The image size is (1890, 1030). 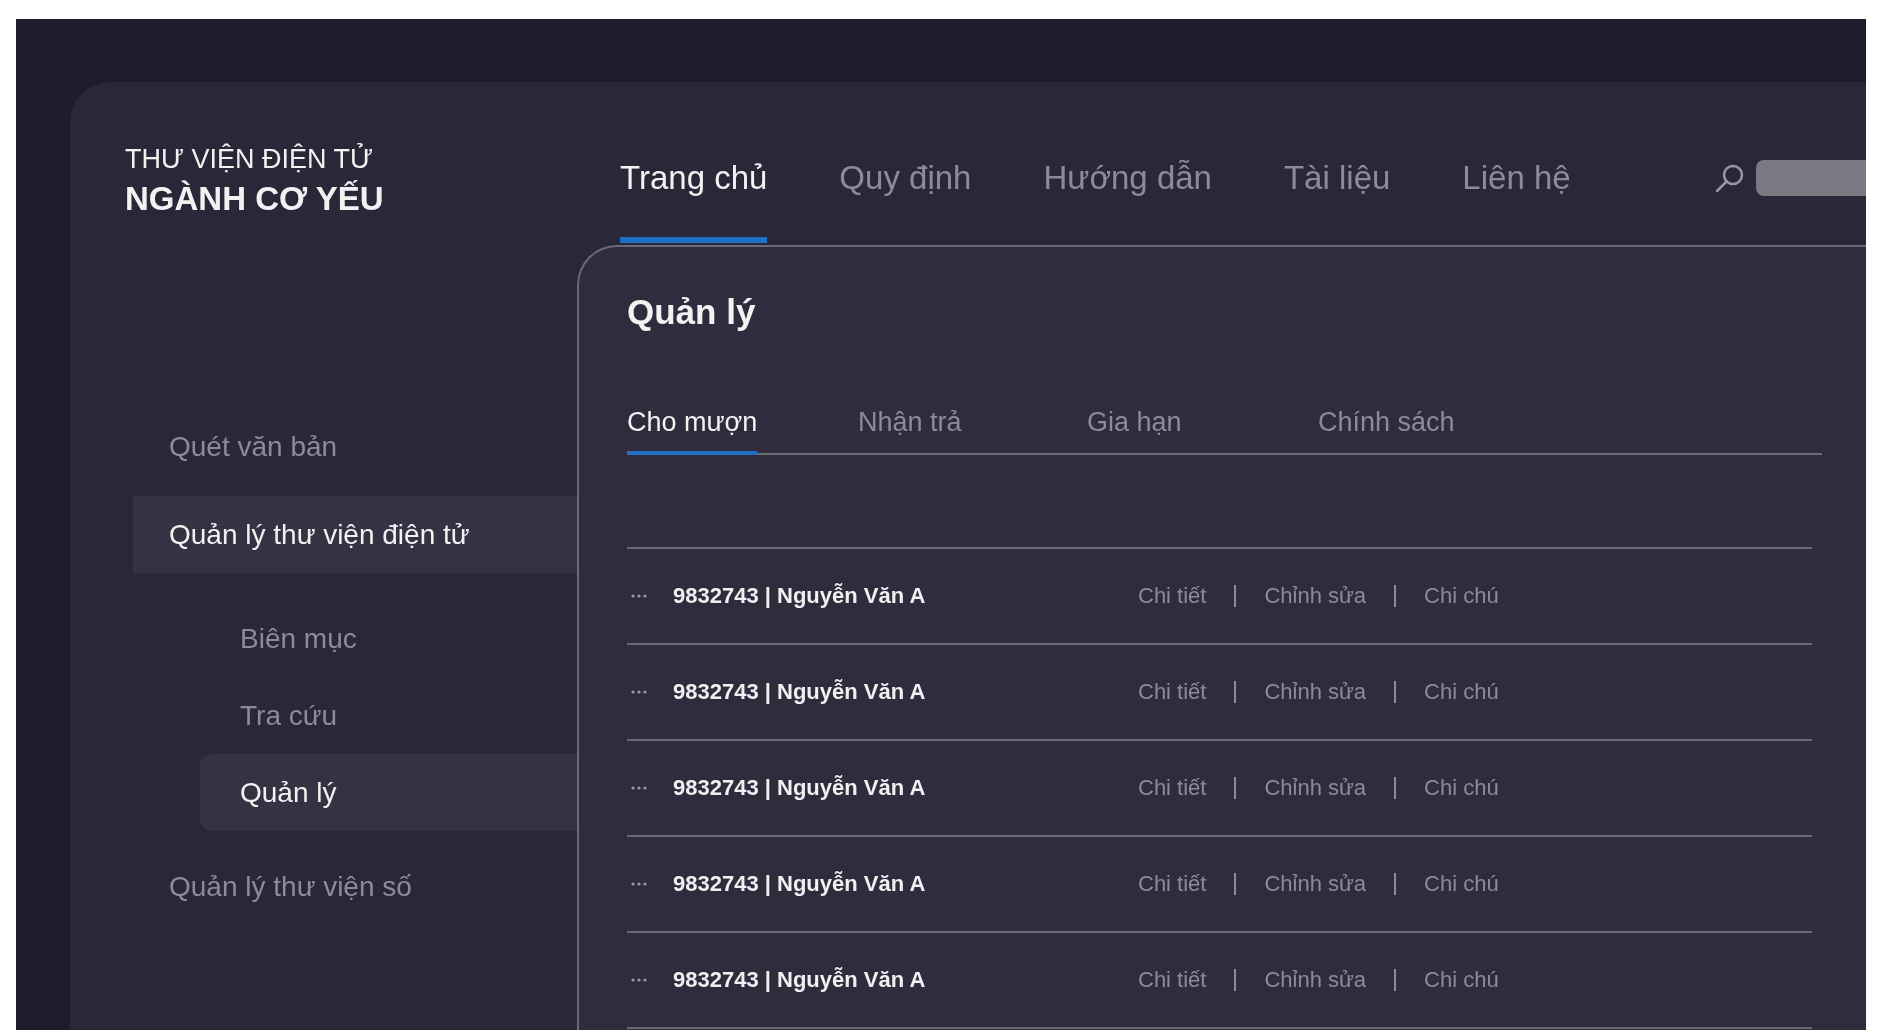 I want to click on sidebar-item: Quét văn bản, so click(x=355, y=446).